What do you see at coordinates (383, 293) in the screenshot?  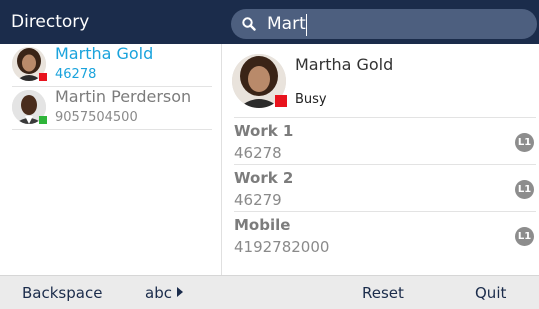 I see `reset-softkey: Reset` at bounding box center [383, 293].